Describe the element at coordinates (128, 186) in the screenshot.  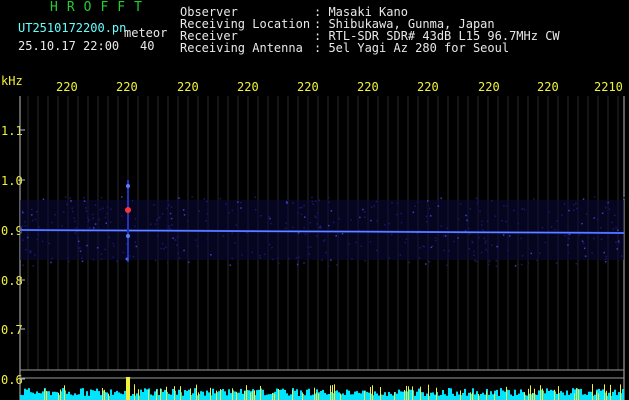
I see `meteor-echo-dot` at that location.